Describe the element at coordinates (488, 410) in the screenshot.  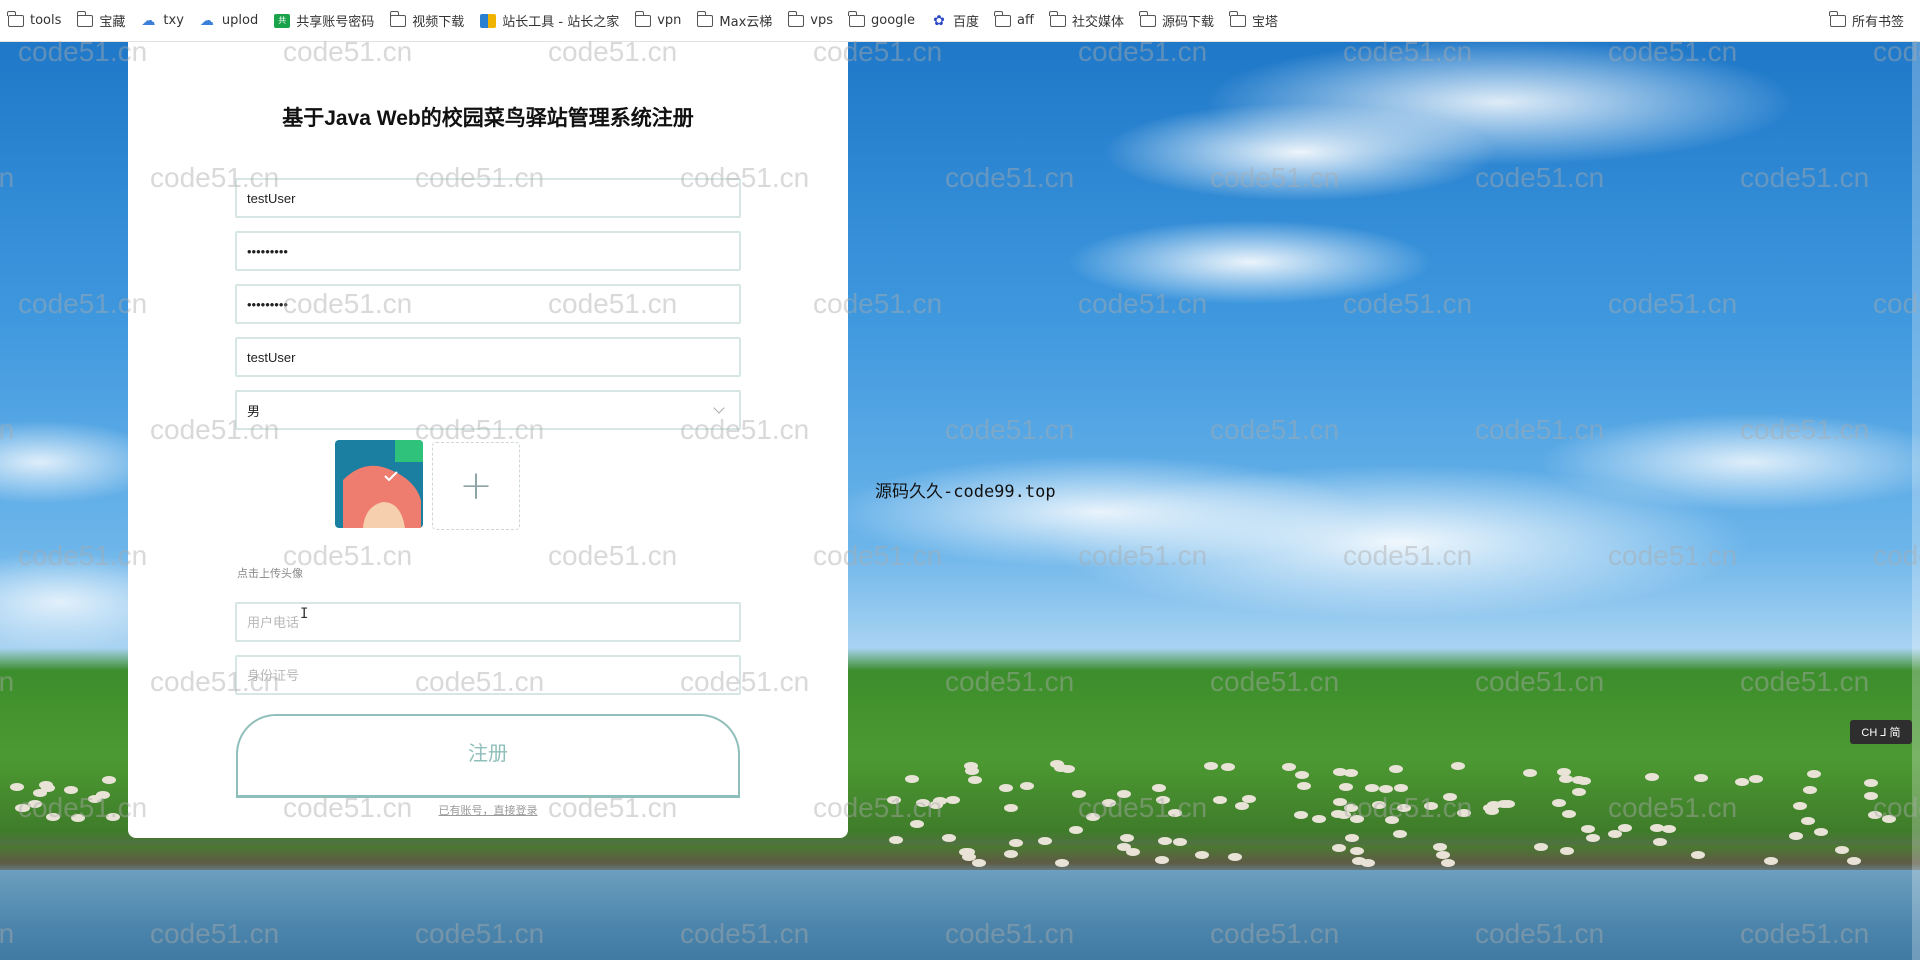
I see `gender-select: 男` at that location.